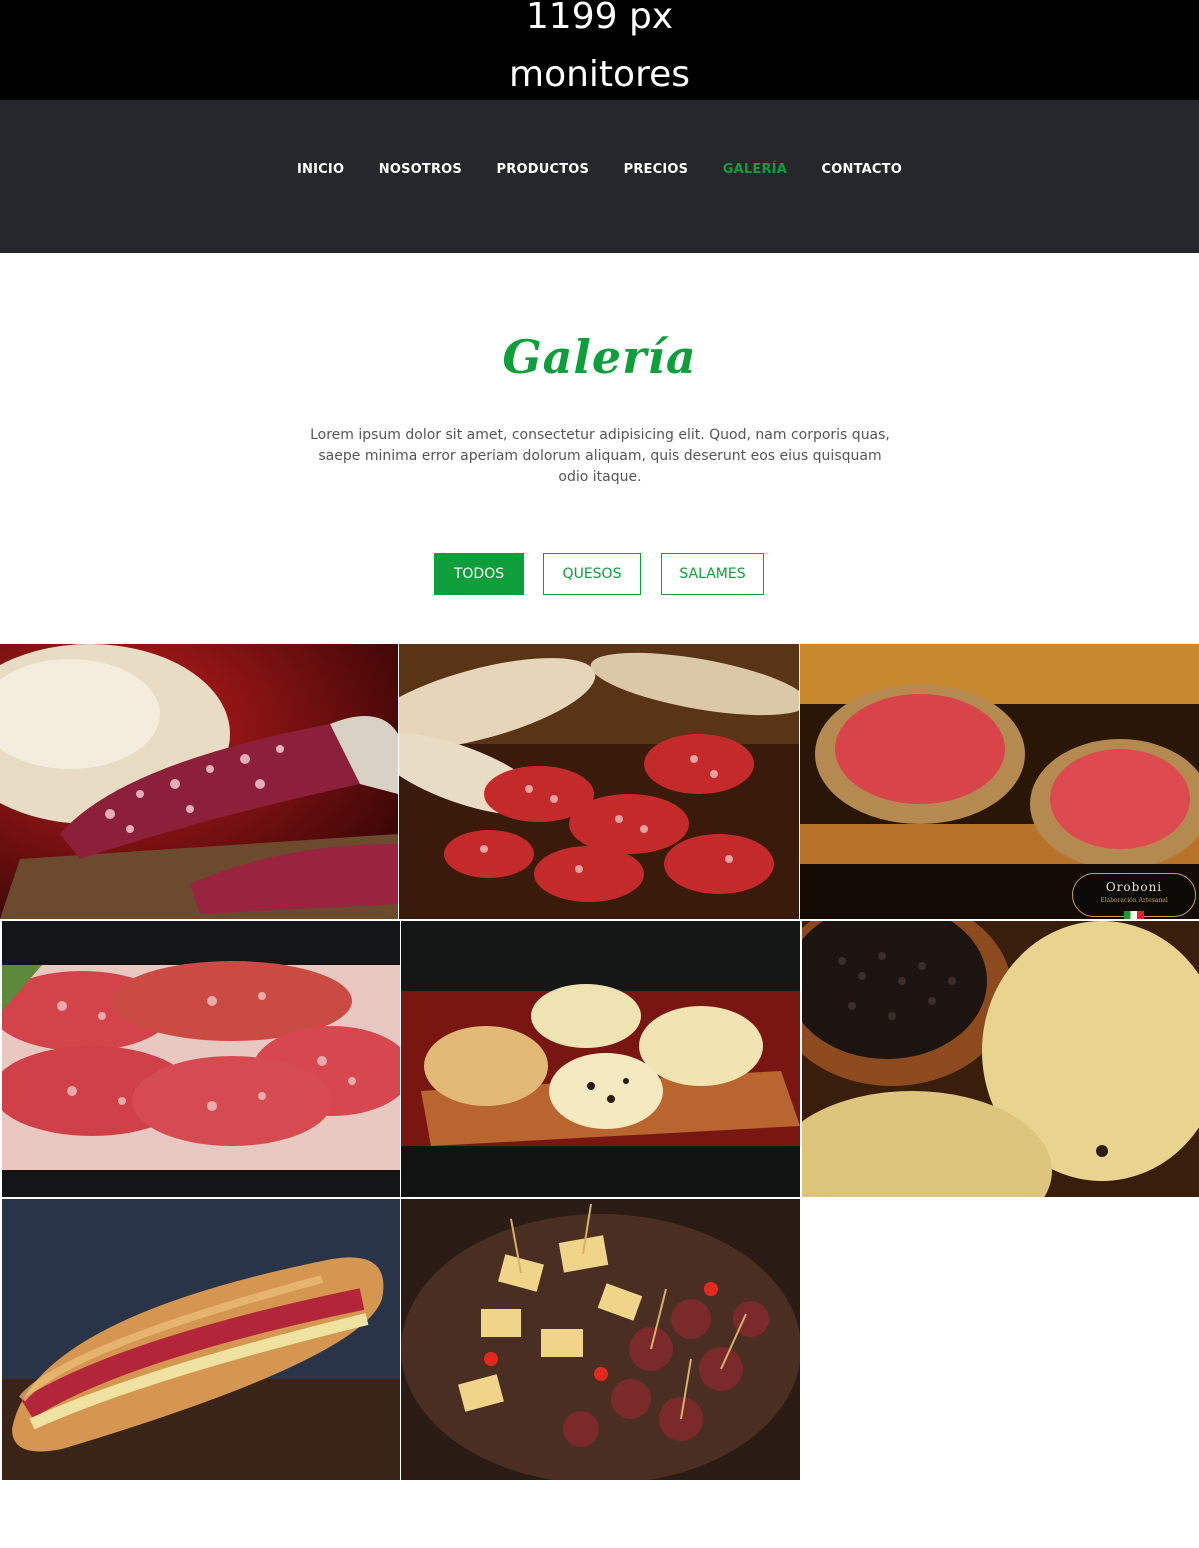 This screenshot has height=1548, width=1199. Describe the element at coordinates (201, 1059) in the screenshot. I see `gallery-image-salame-slices` at that location.